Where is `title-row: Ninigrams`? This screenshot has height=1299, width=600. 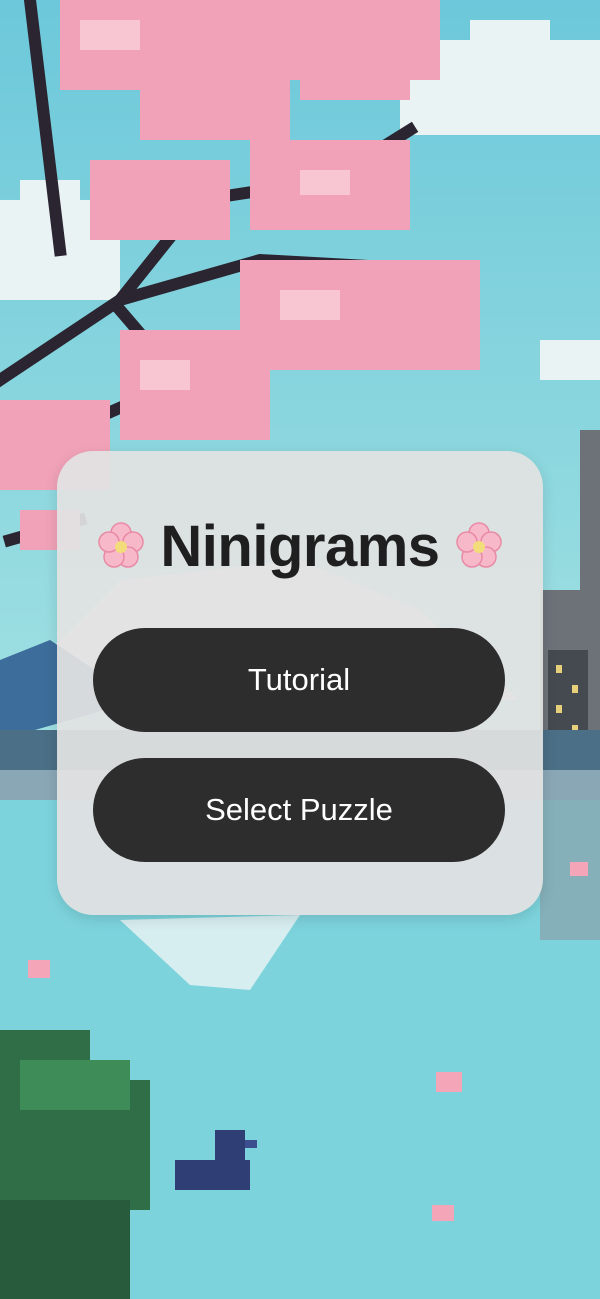 title-row: Ninigrams is located at coordinates (300, 546).